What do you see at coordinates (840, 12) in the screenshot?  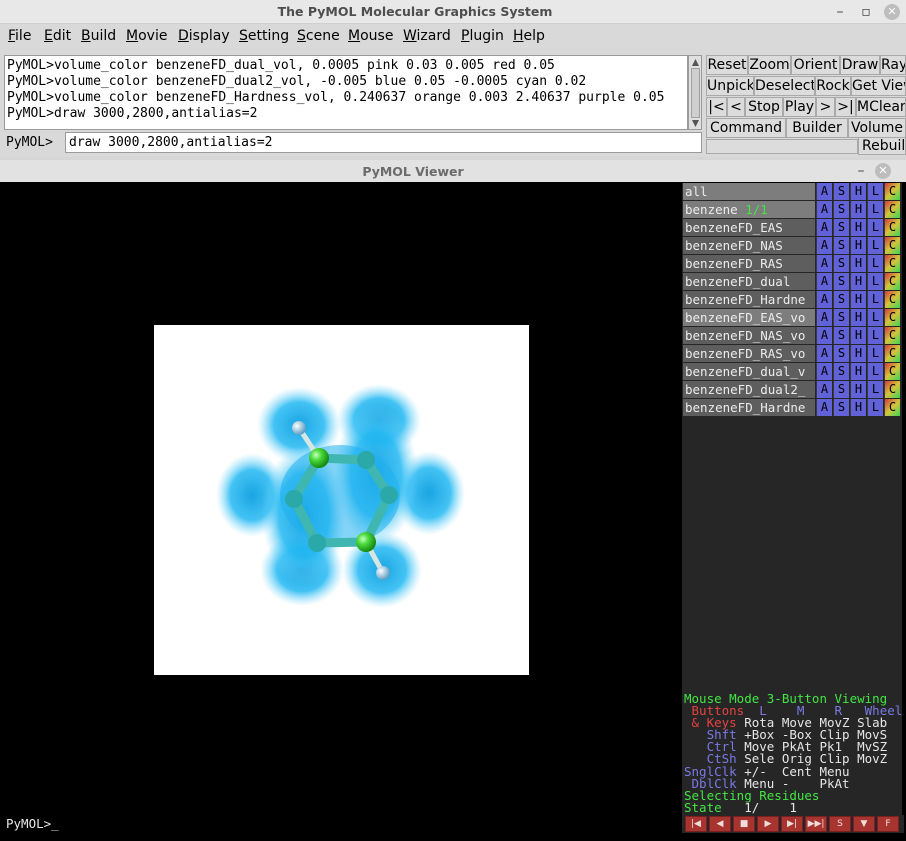 I see `minimize-icon: –` at bounding box center [840, 12].